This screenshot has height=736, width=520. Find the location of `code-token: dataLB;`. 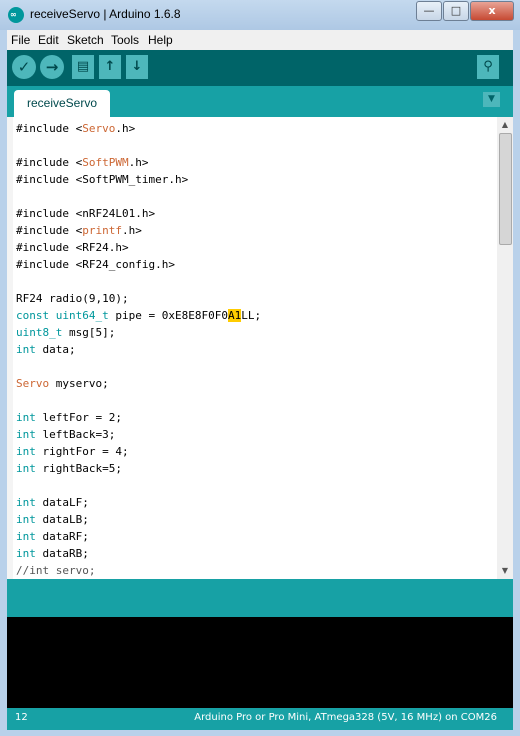

code-token: dataLB; is located at coordinates (62, 519).